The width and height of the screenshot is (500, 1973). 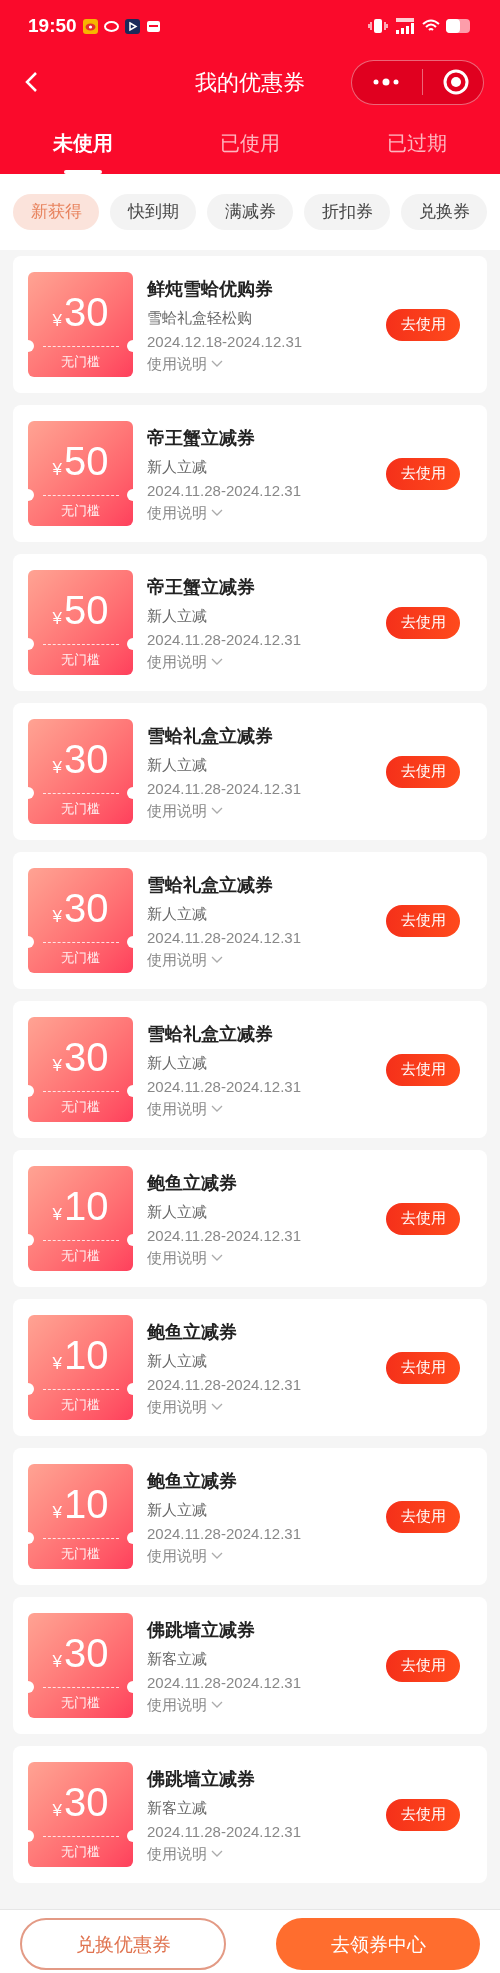 What do you see at coordinates (405, 26) in the screenshot?
I see `signal-icon` at bounding box center [405, 26].